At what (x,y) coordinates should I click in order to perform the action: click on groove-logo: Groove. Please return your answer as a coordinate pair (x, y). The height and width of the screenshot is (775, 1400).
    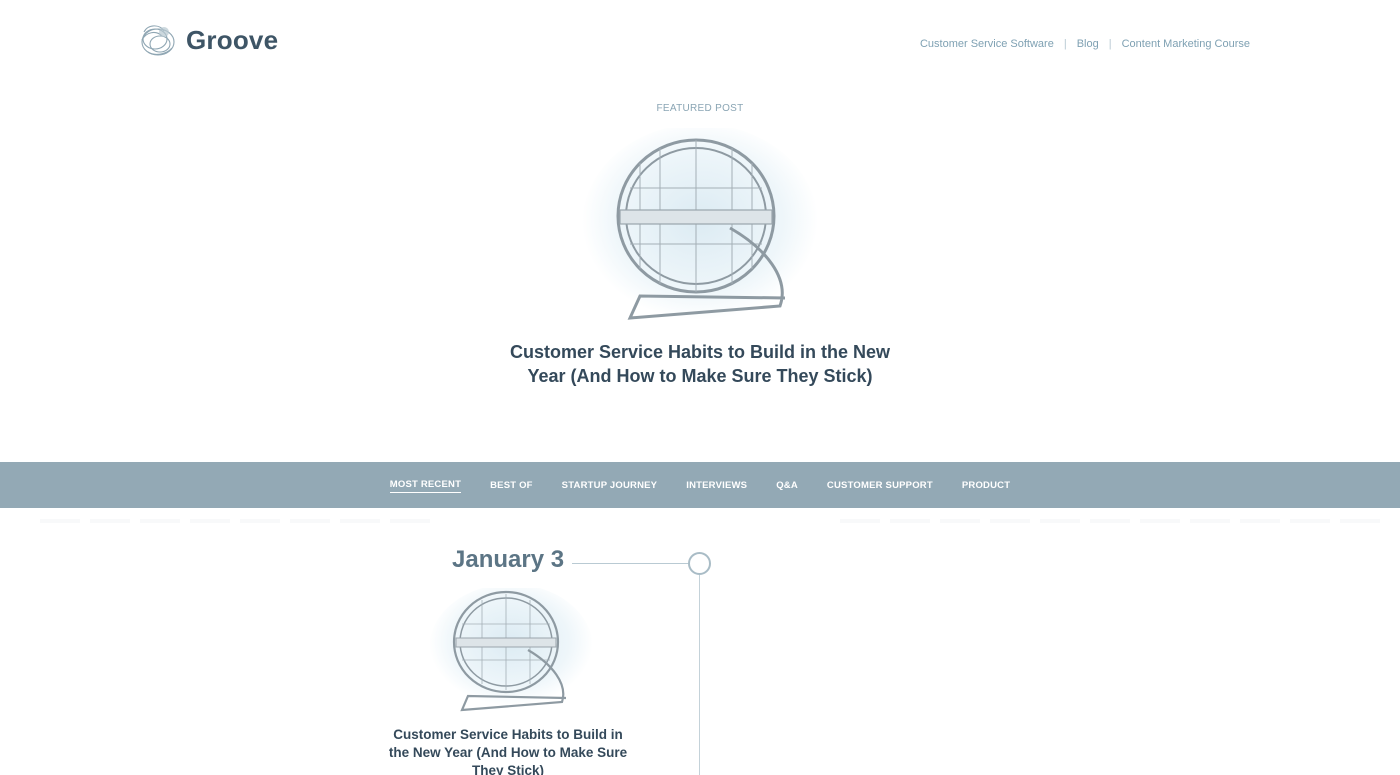
    Looking at the image, I should click on (208, 40).